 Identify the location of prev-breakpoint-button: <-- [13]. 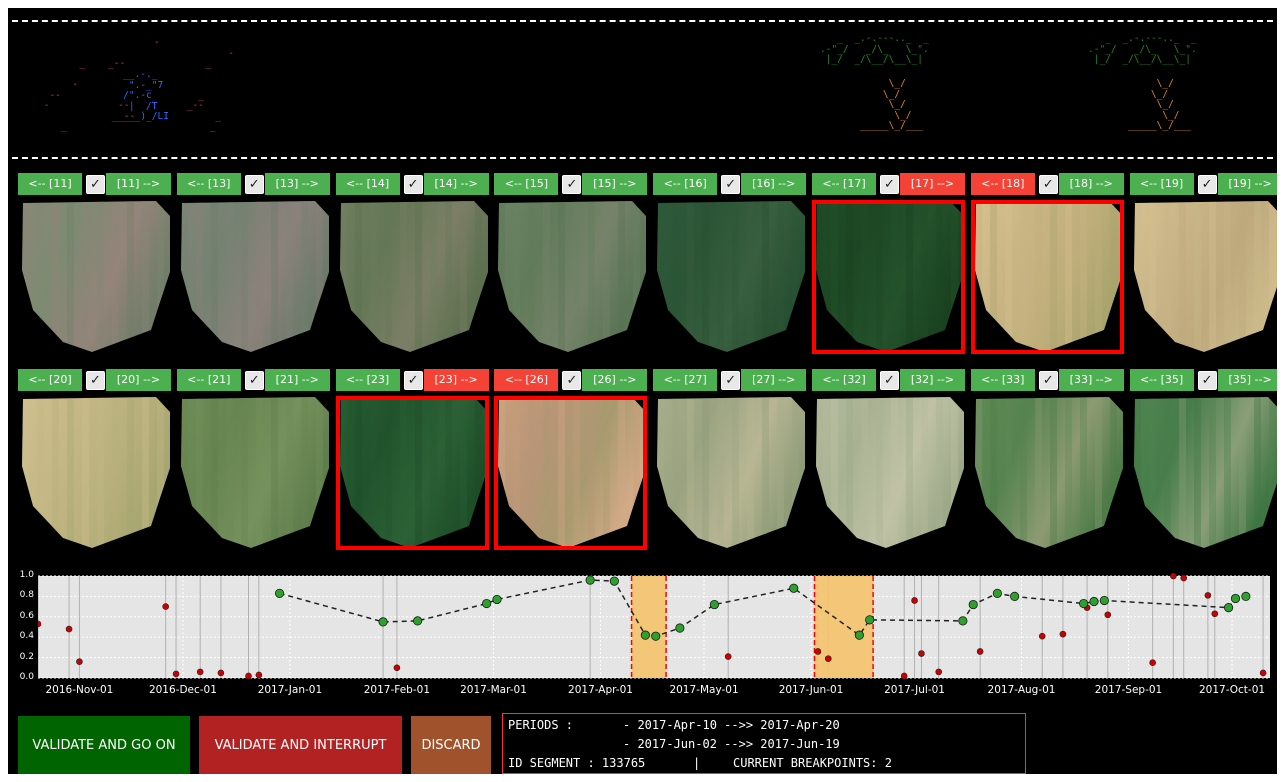
(208, 184).